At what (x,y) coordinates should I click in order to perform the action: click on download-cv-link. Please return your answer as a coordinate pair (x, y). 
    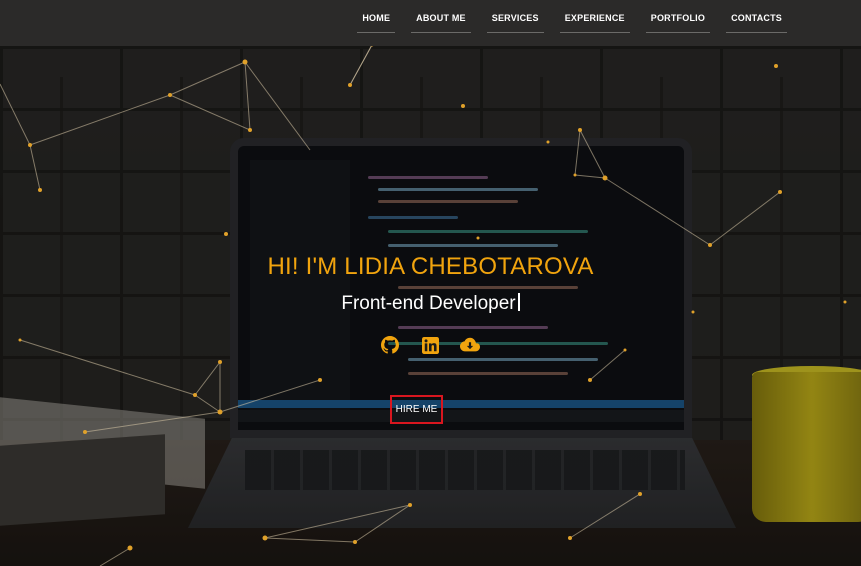
    Looking at the image, I should click on (470, 345).